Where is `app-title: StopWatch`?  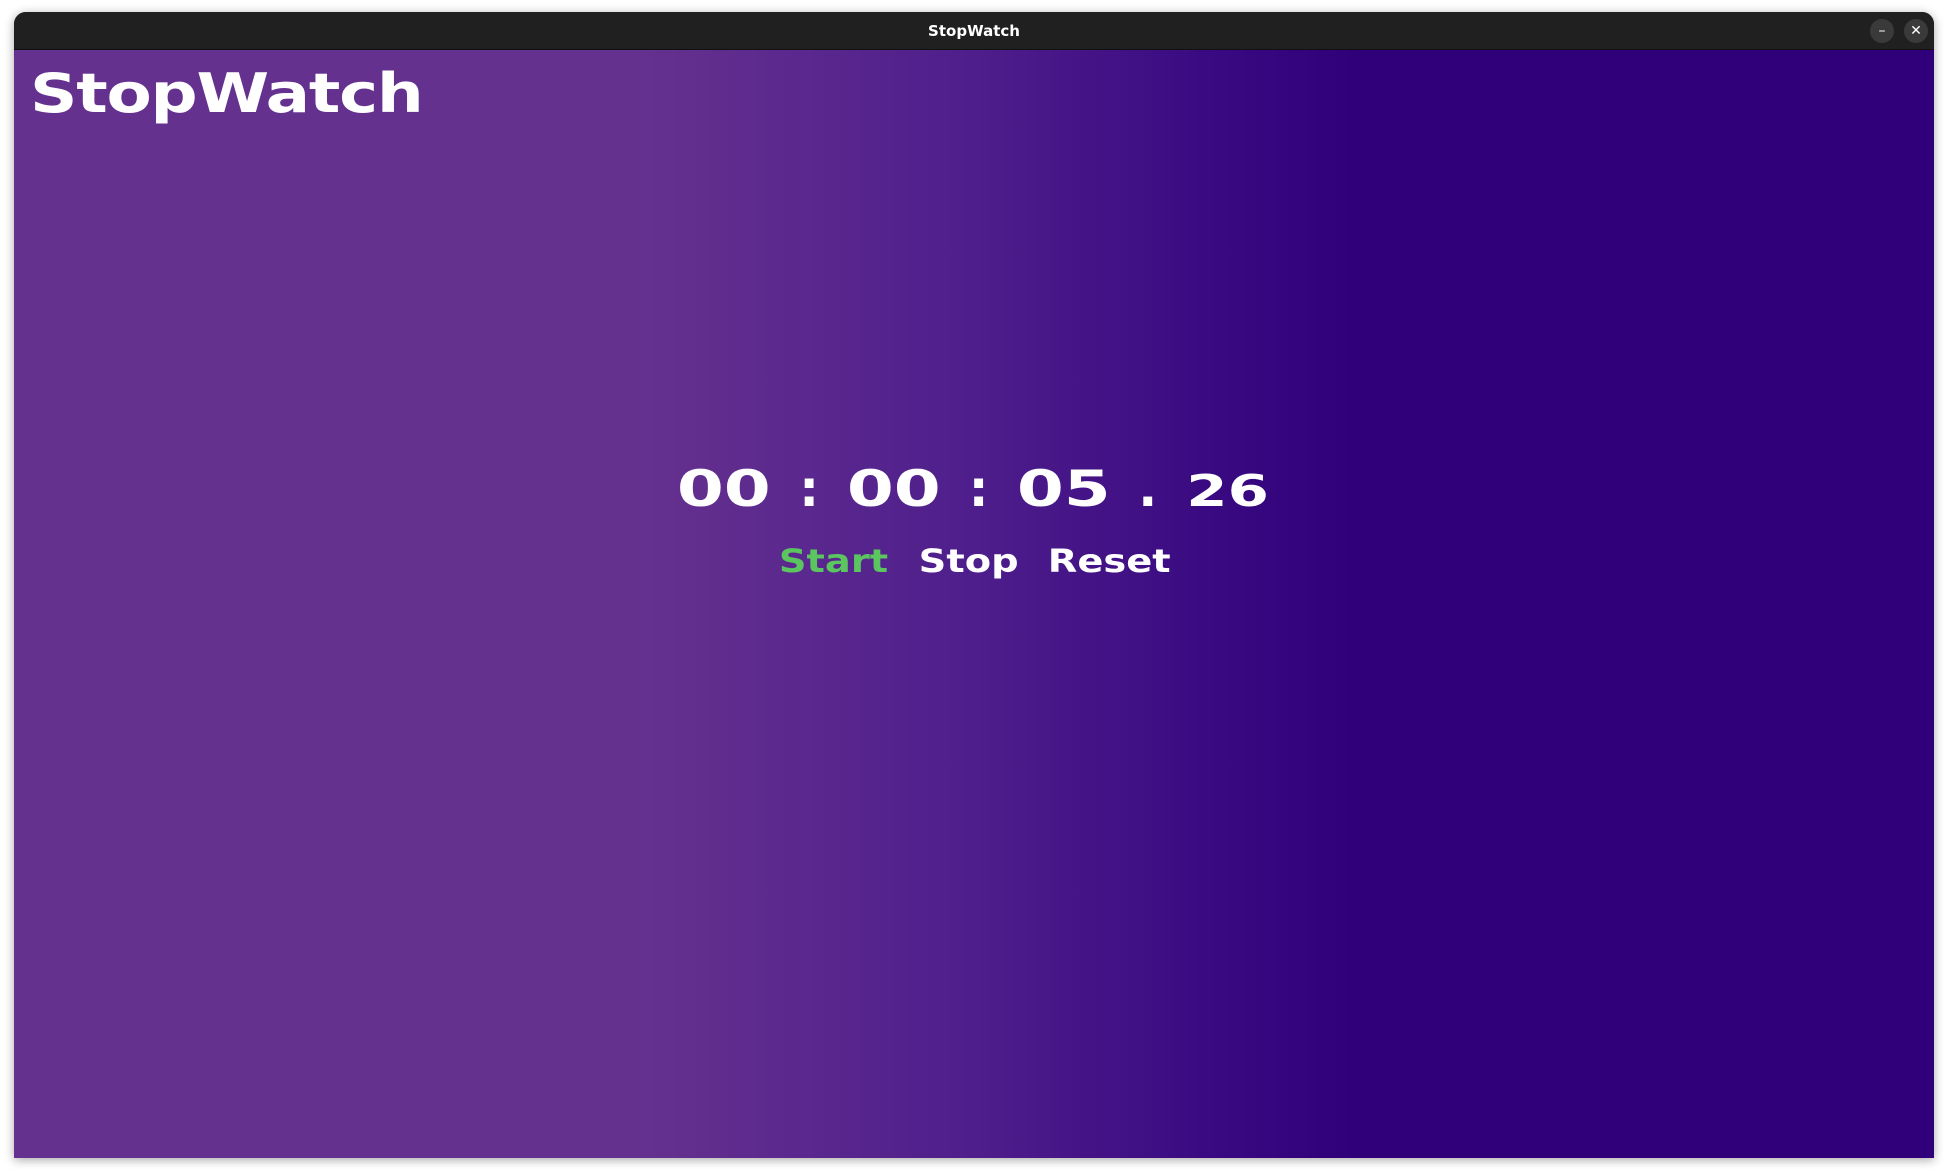 app-title: StopWatch is located at coordinates (227, 93).